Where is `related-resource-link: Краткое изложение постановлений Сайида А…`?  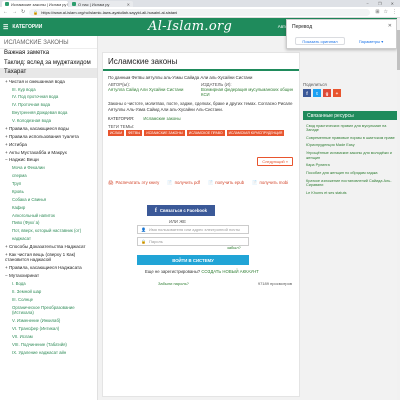
related-resource-link: Краткое изложение постановлений Сайида А… is located at coordinates (350, 183).